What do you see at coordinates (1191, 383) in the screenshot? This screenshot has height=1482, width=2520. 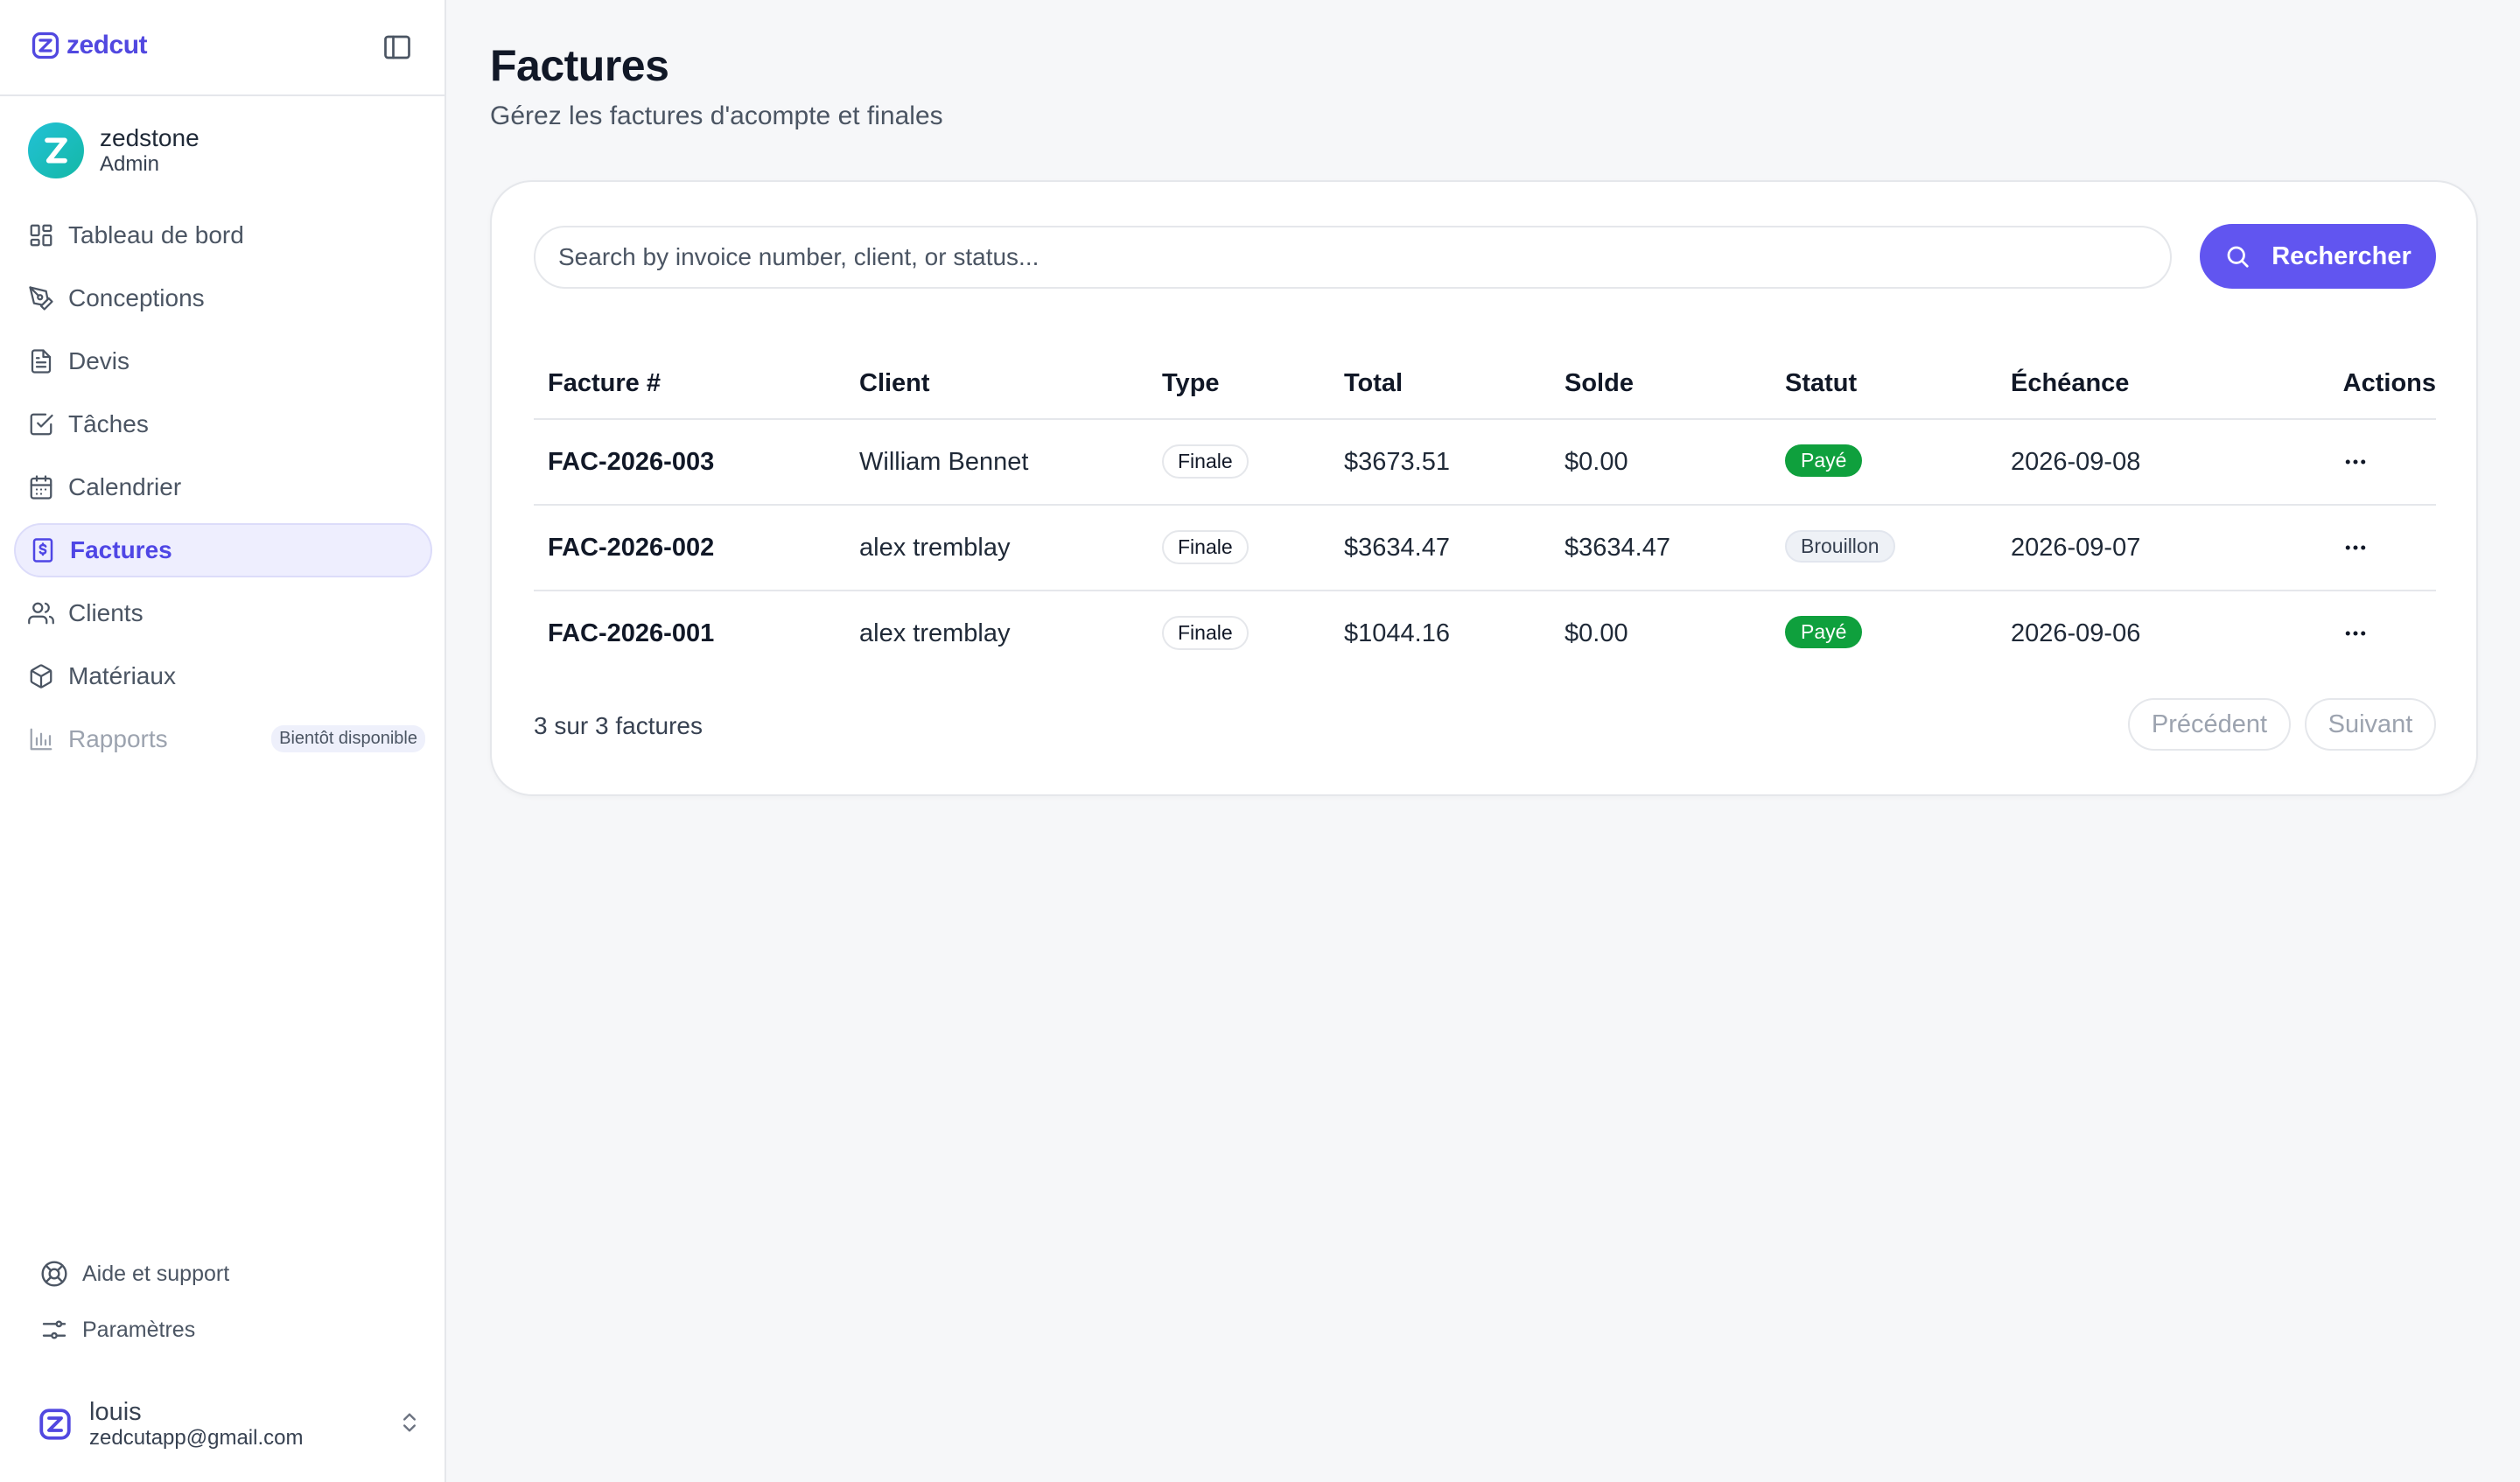 I see `column-header-type: Type` at bounding box center [1191, 383].